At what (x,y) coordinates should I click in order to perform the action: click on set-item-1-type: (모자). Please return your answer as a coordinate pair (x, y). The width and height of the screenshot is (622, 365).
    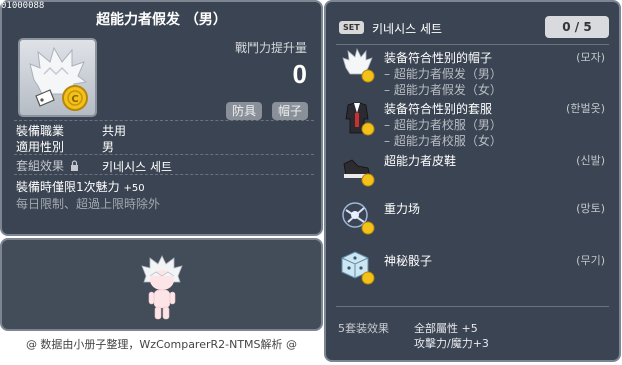
    Looking at the image, I should click on (590, 57).